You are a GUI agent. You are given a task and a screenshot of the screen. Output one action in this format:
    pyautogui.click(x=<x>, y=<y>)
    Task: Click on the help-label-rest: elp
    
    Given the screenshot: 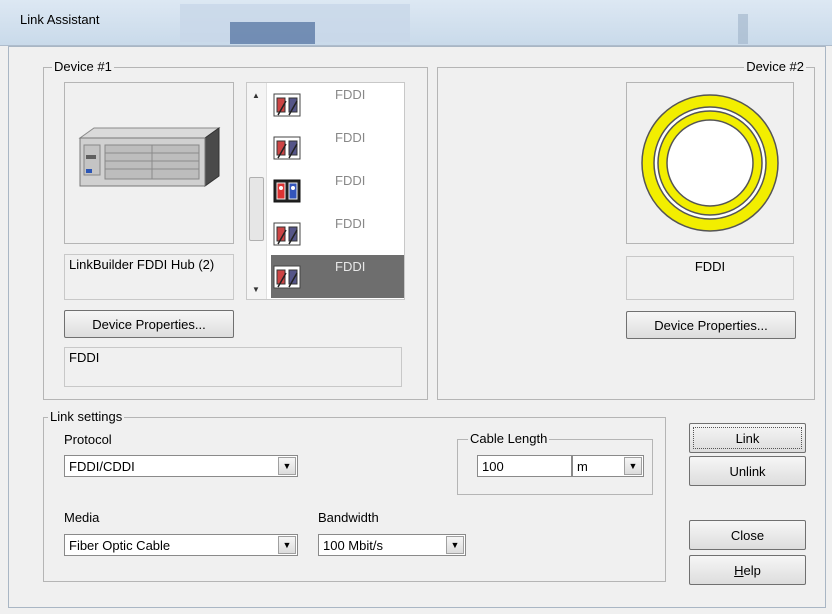 What is the action you would take?
    pyautogui.click(x=752, y=570)
    